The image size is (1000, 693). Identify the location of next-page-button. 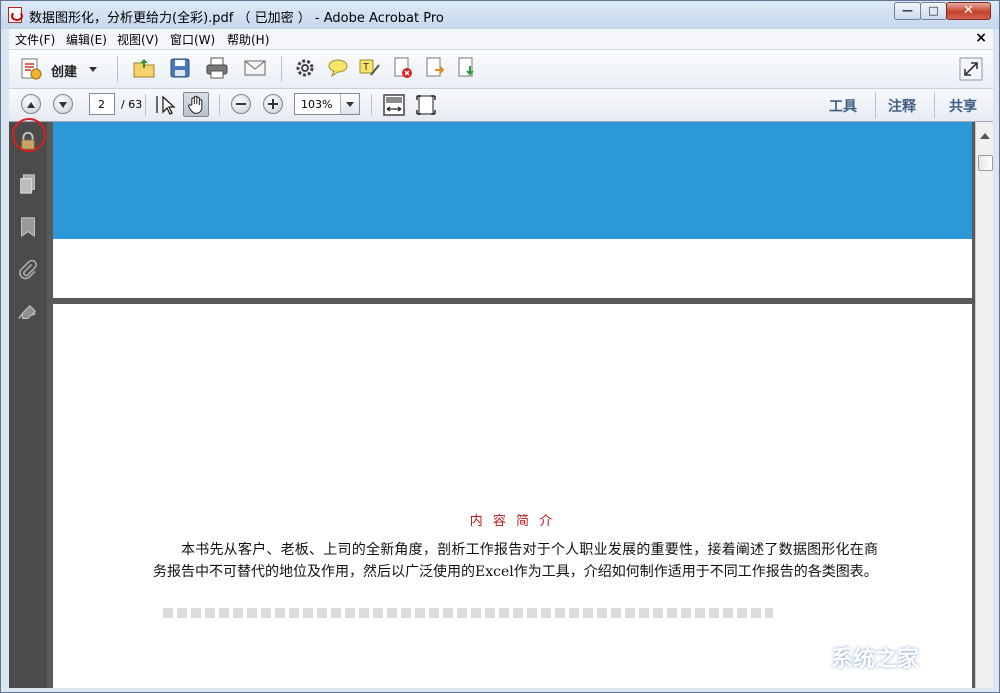
(63, 104).